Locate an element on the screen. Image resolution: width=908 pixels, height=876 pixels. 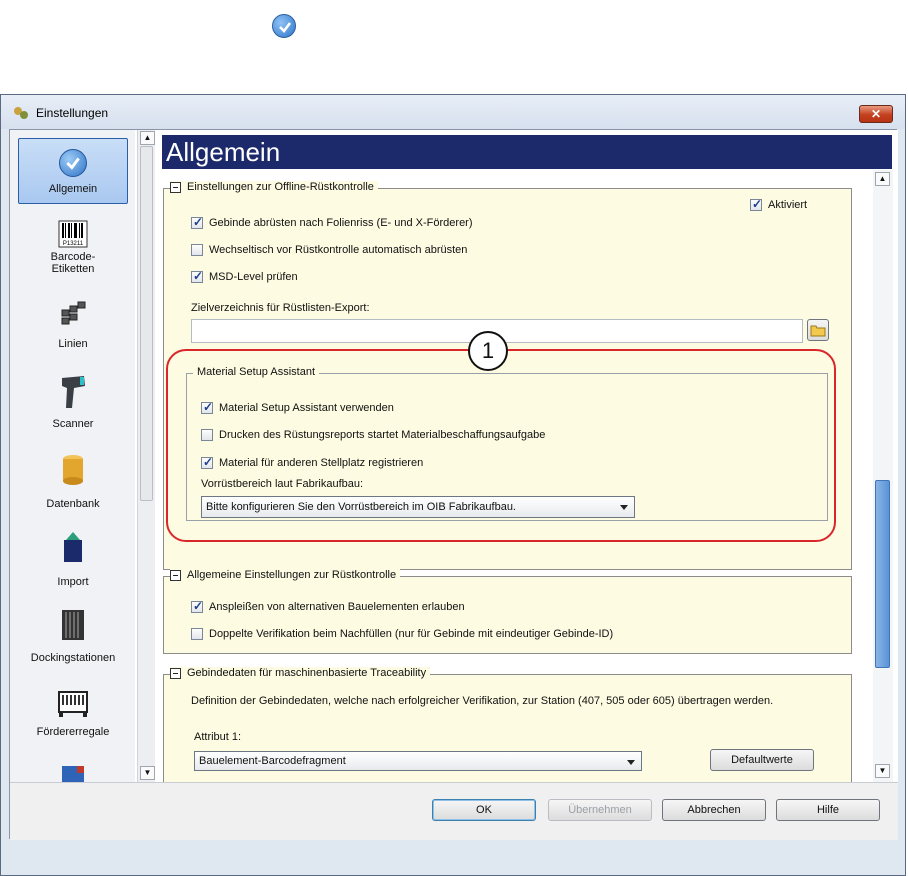
folder-icon is located at coordinates (818, 331).